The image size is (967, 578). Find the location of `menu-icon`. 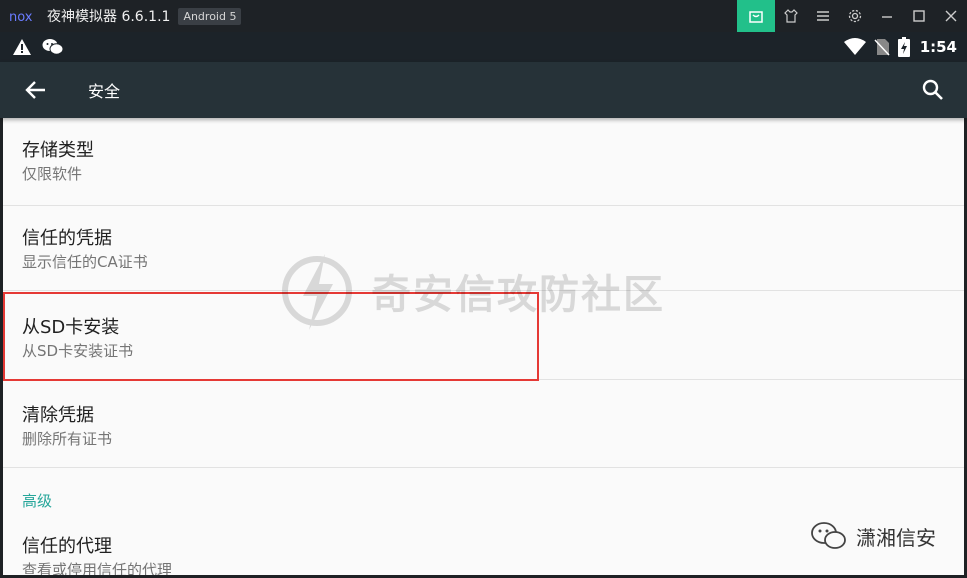

menu-icon is located at coordinates (823, 16).